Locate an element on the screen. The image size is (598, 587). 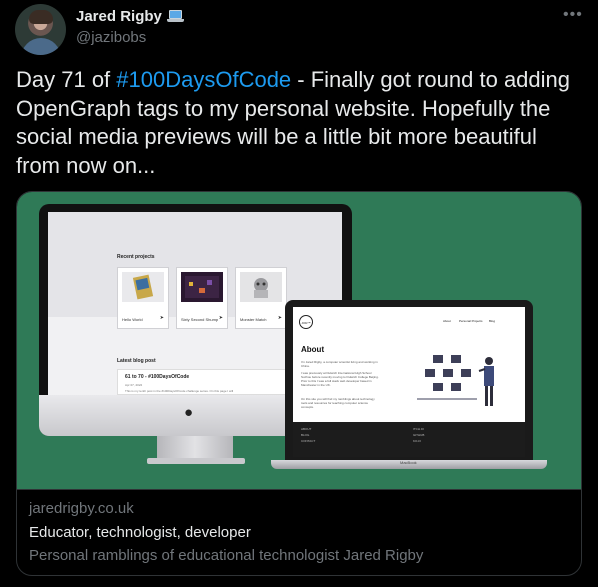
laptop-emoji-icon is located at coordinates (175, 16).